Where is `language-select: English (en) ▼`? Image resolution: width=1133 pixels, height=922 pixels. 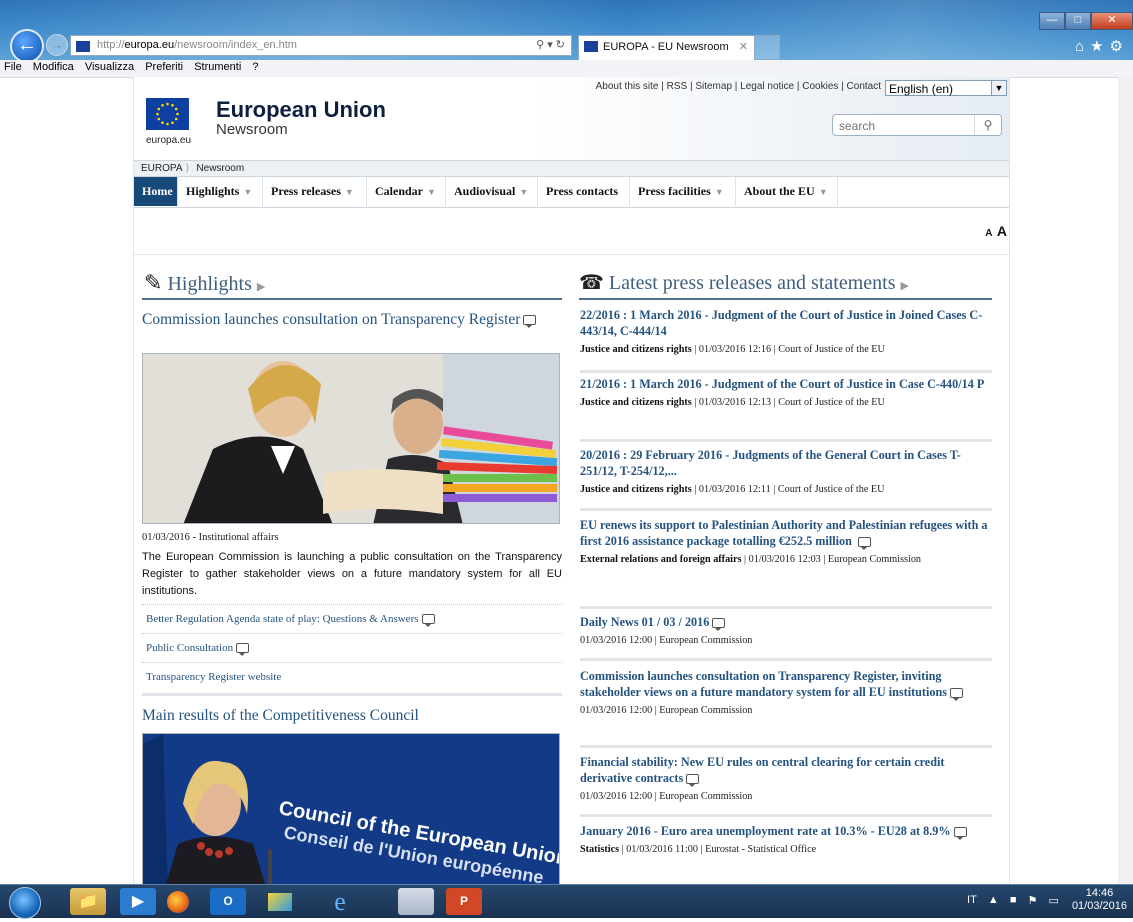 language-select: English (en) ▼ is located at coordinates (946, 88).